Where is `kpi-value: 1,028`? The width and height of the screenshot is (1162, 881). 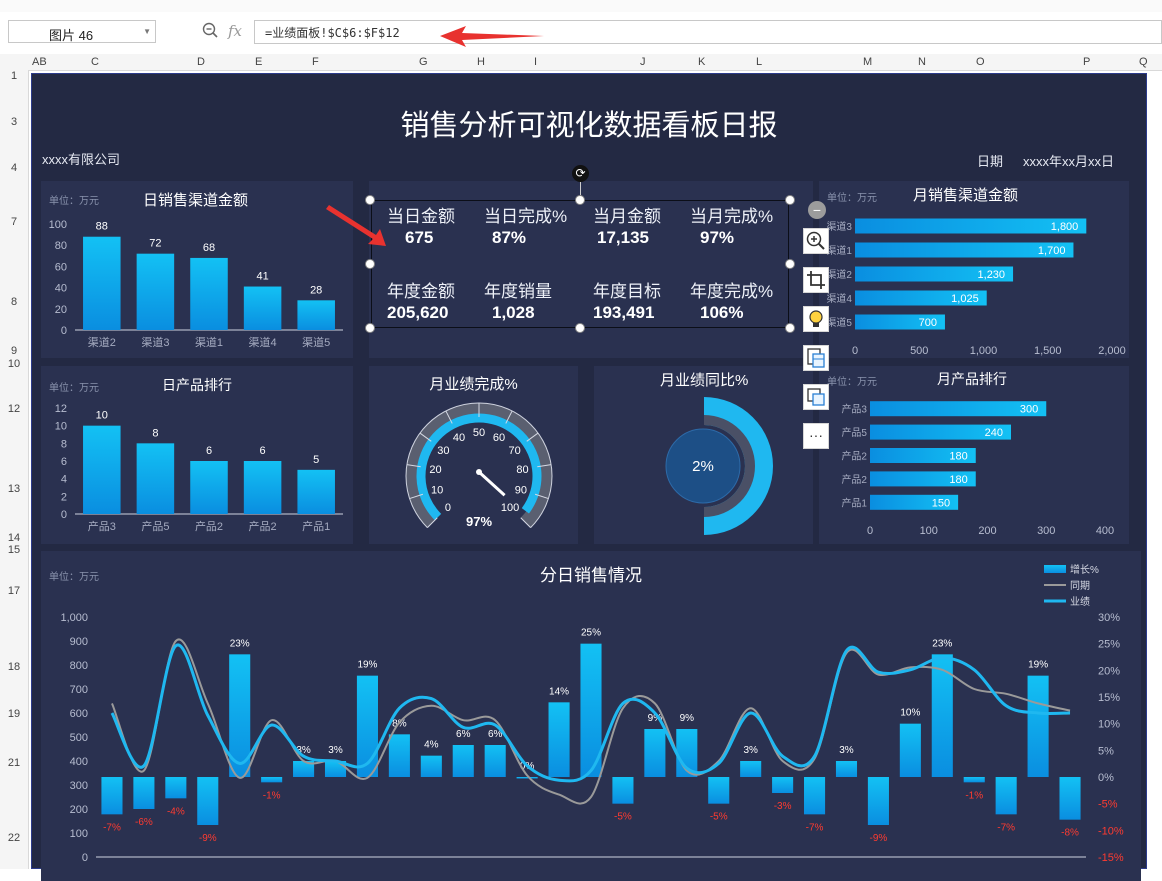
kpi-value: 1,028 is located at coordinates (513, 312).